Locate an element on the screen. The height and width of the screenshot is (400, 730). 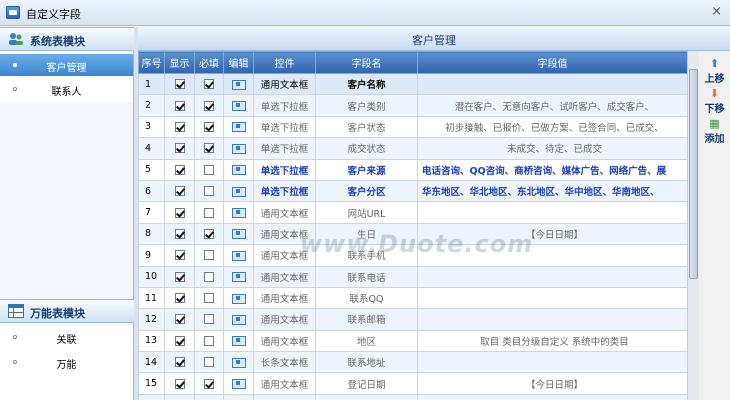
field-name-cell: 成交状态 is located at coordinates (366, 148).